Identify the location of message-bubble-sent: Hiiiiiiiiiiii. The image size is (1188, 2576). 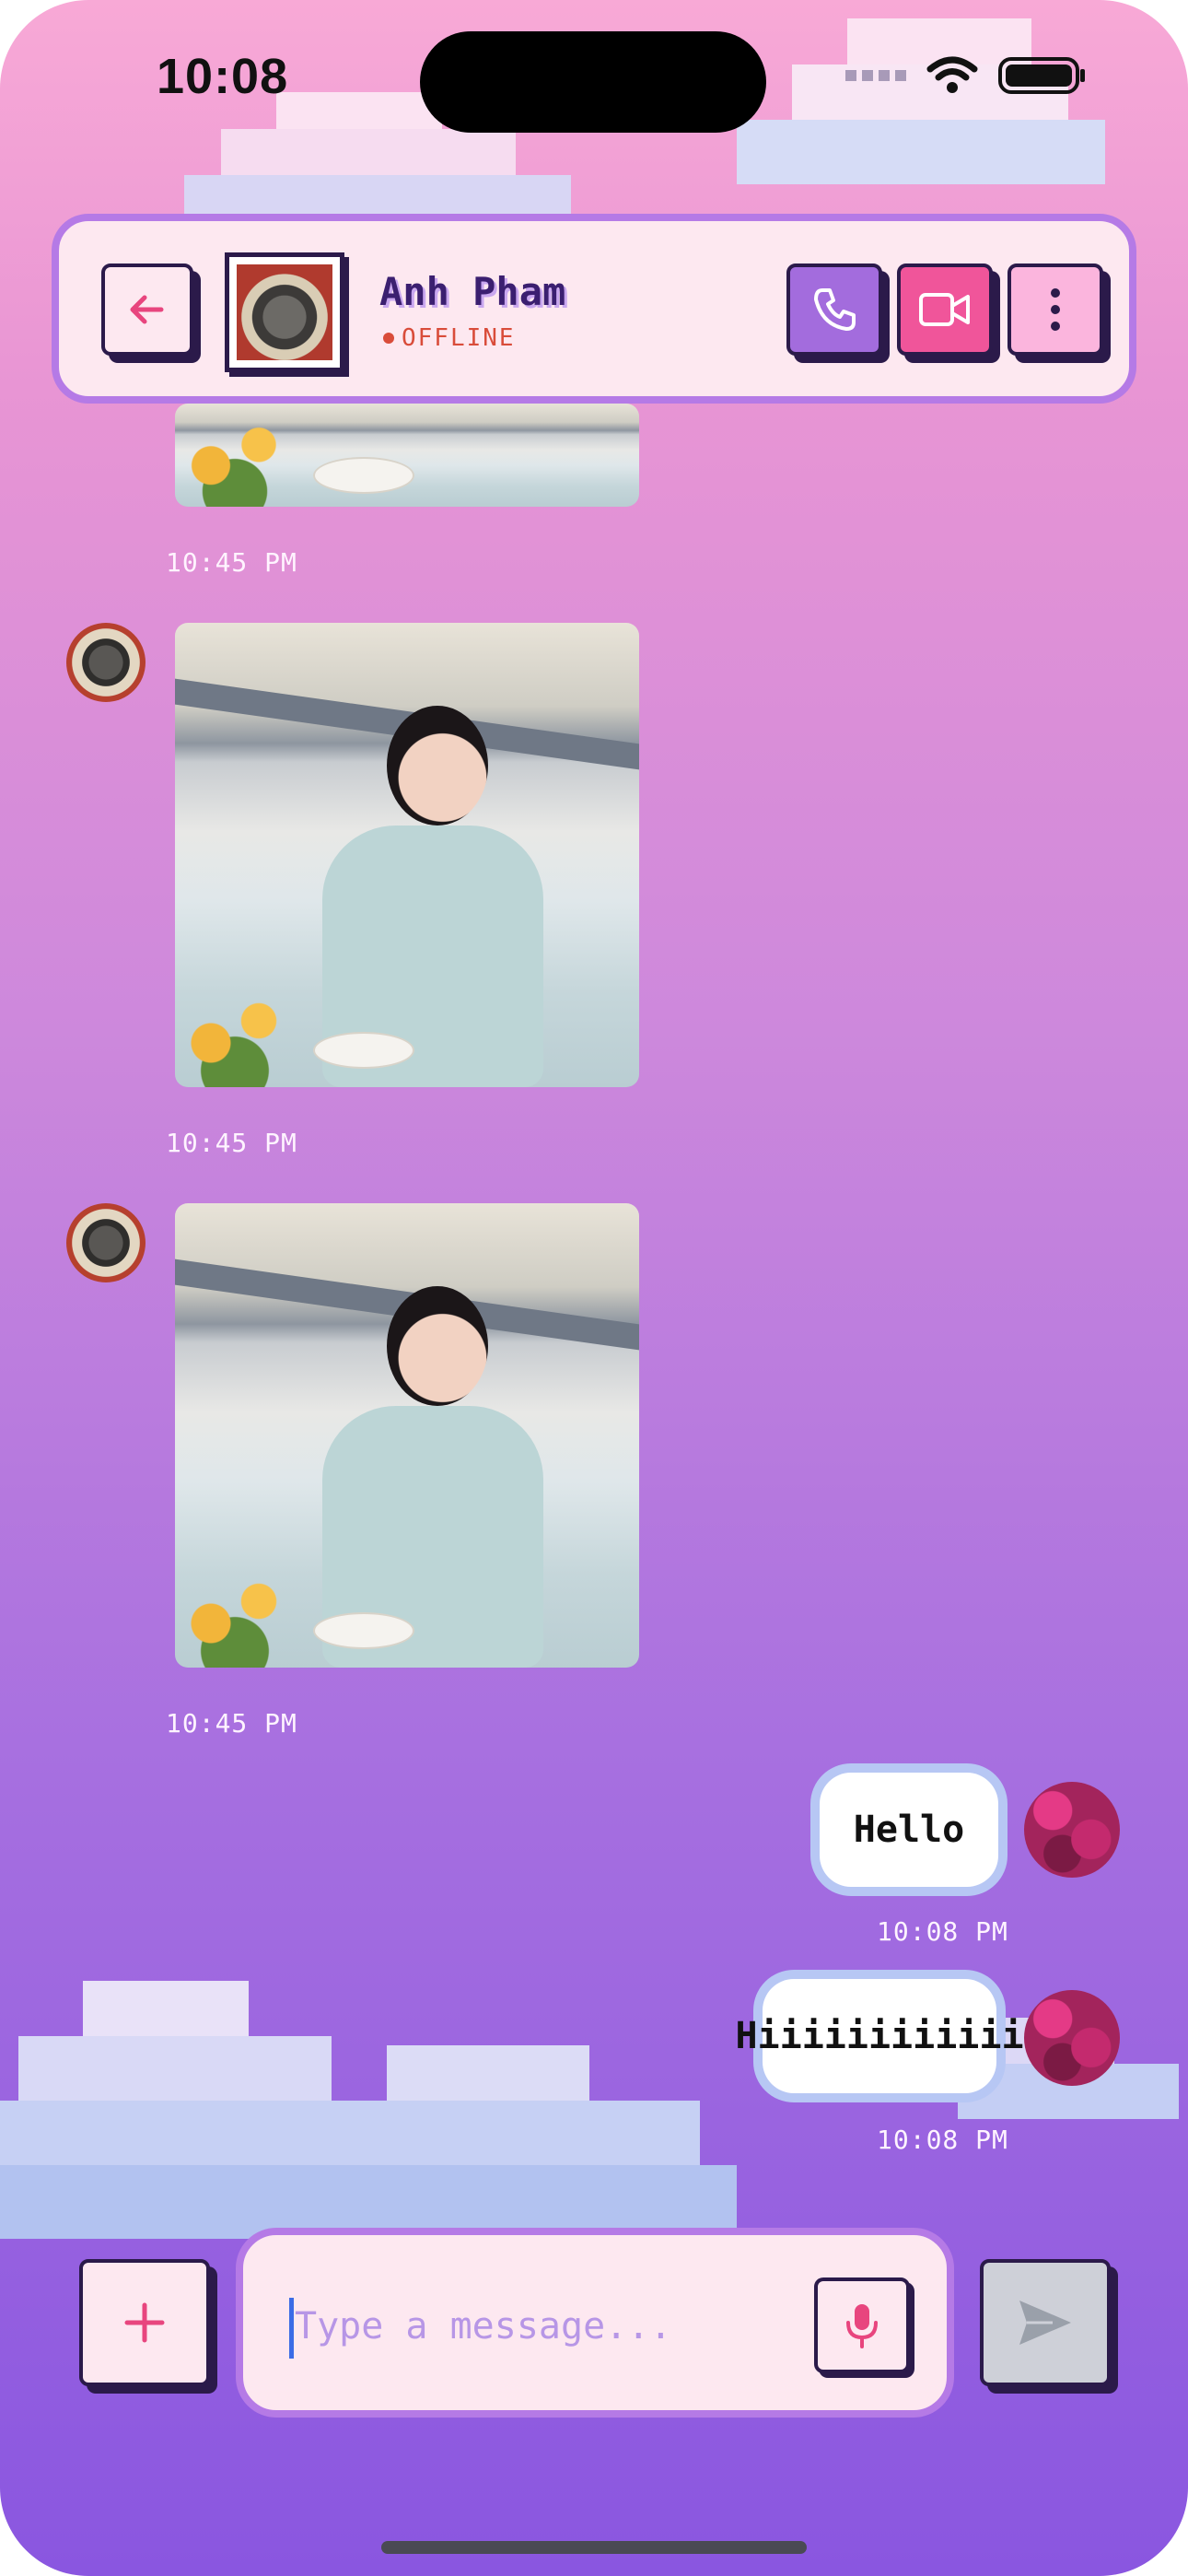
(879, 2036).